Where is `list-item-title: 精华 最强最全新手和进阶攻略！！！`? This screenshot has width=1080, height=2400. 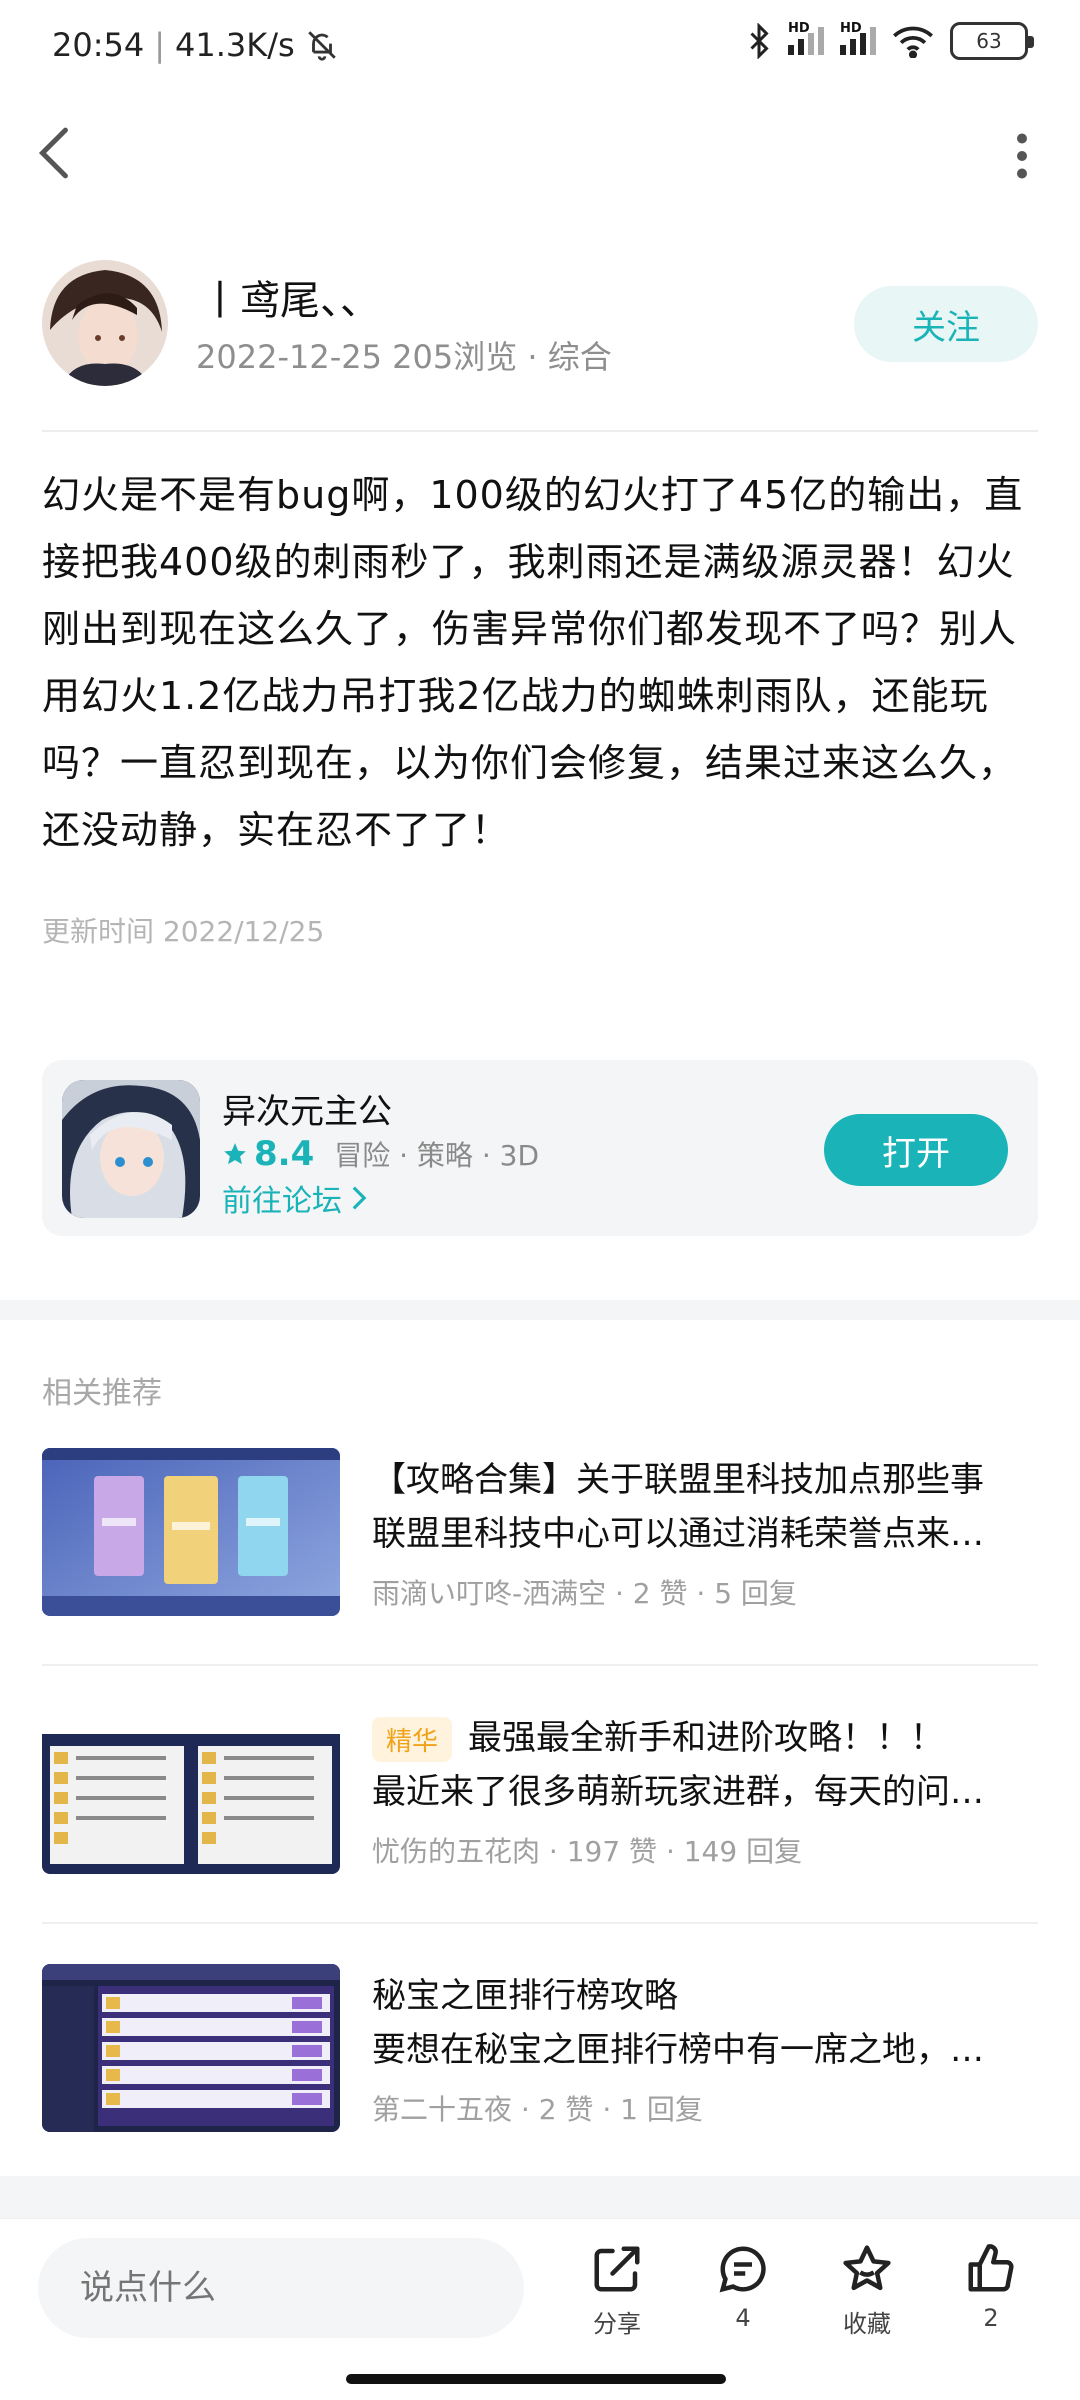 list-item-title: 精华 最强最全新手和进阶攻略！！！ is located at coordinates (658, 1736).